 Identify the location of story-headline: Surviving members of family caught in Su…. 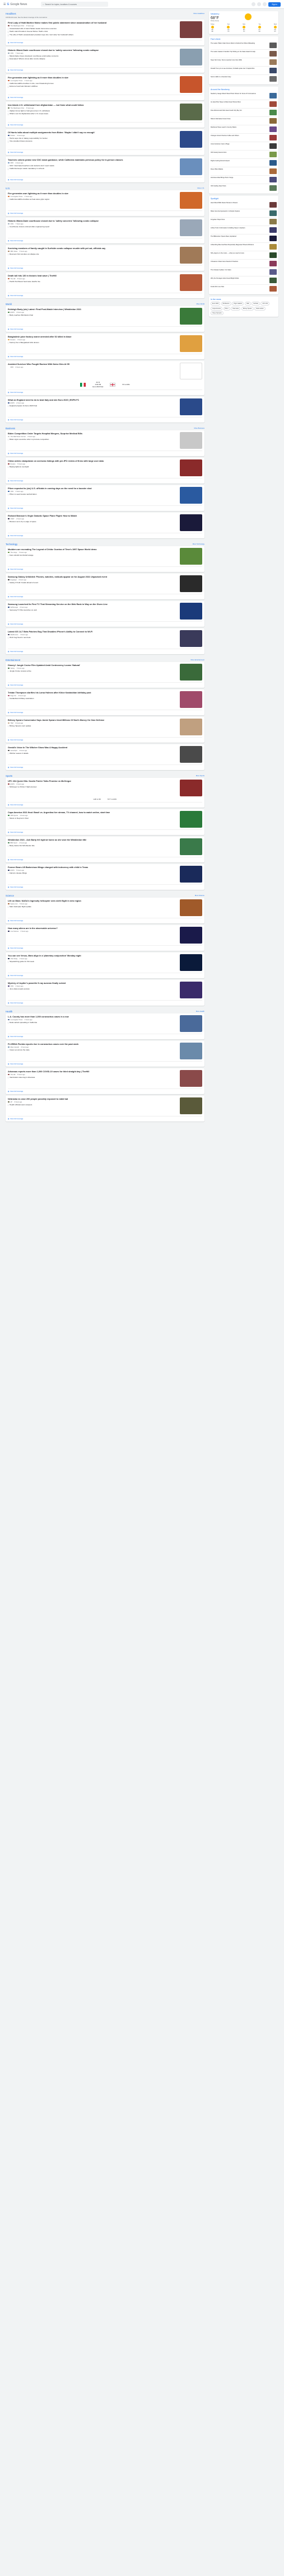
(93, 248).